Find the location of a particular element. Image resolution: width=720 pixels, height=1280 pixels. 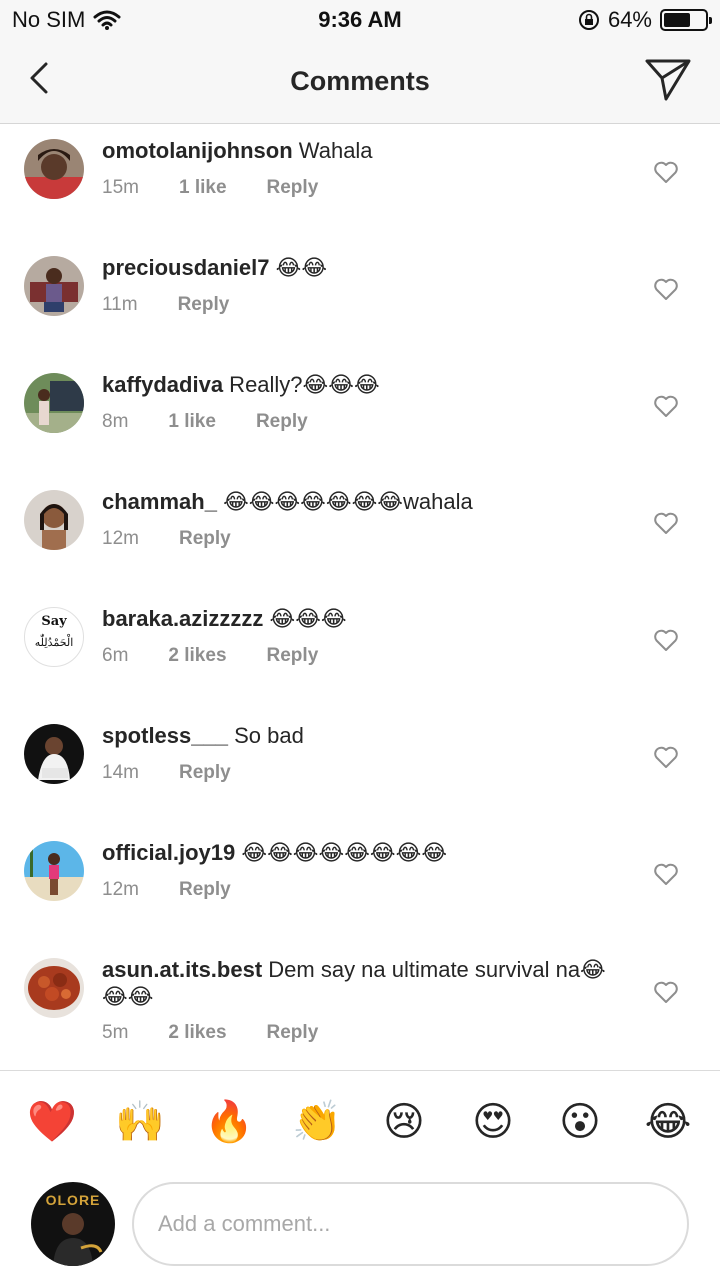

paper-plane-icon is located at coordinates (668, 79).